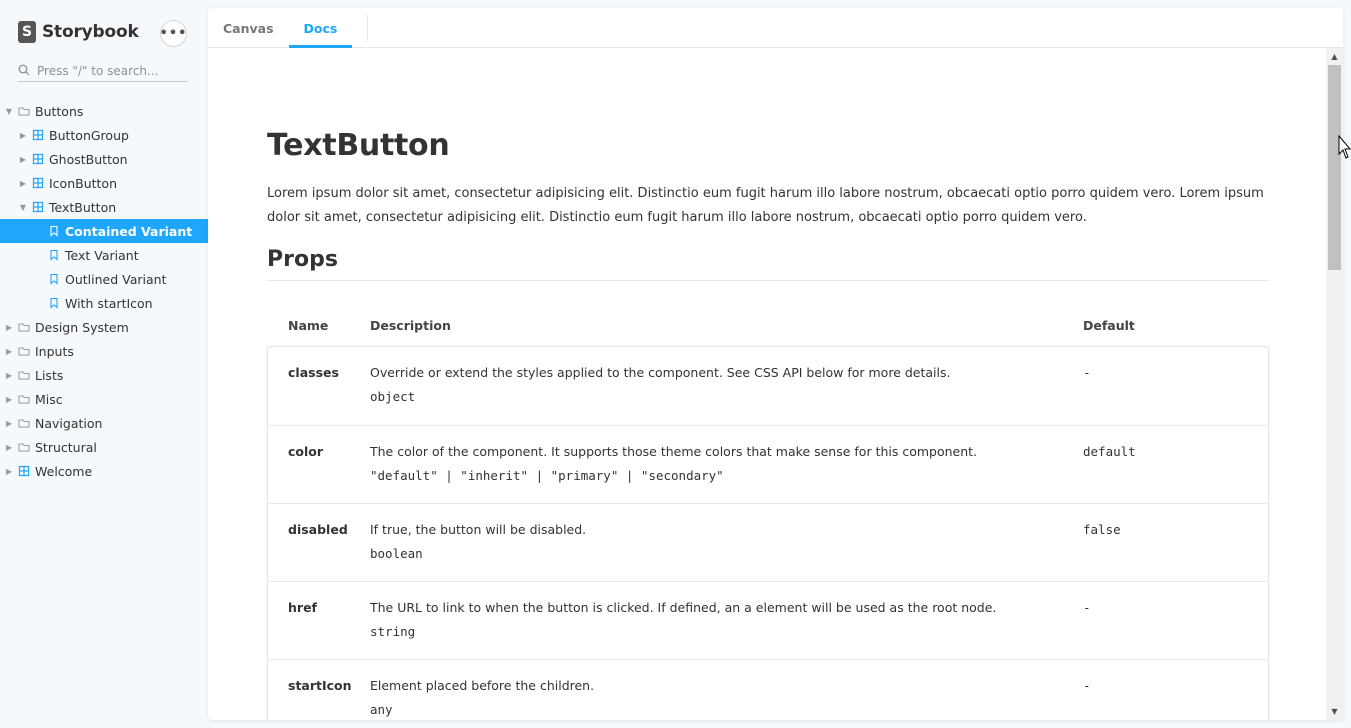 This screenshot has width=1351, height=728. I want to click on prop-type: object, so click(393, 396).